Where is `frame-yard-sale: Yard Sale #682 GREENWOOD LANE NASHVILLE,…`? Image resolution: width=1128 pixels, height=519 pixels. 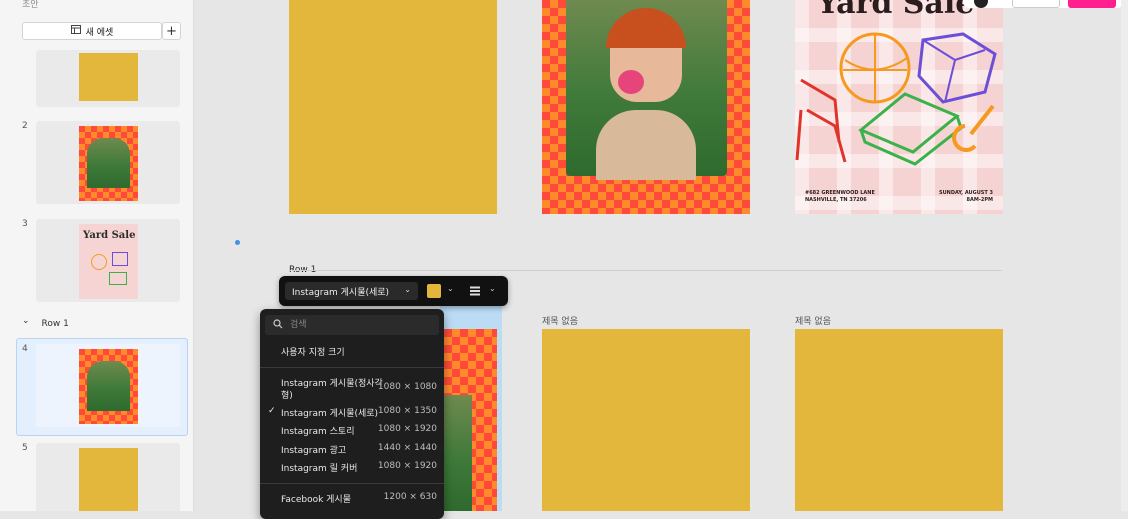
frame-yard-sale: Yard Sale #682 GREENWOOD LANE NASHVILLE,… is located at coordinates (899, 107).